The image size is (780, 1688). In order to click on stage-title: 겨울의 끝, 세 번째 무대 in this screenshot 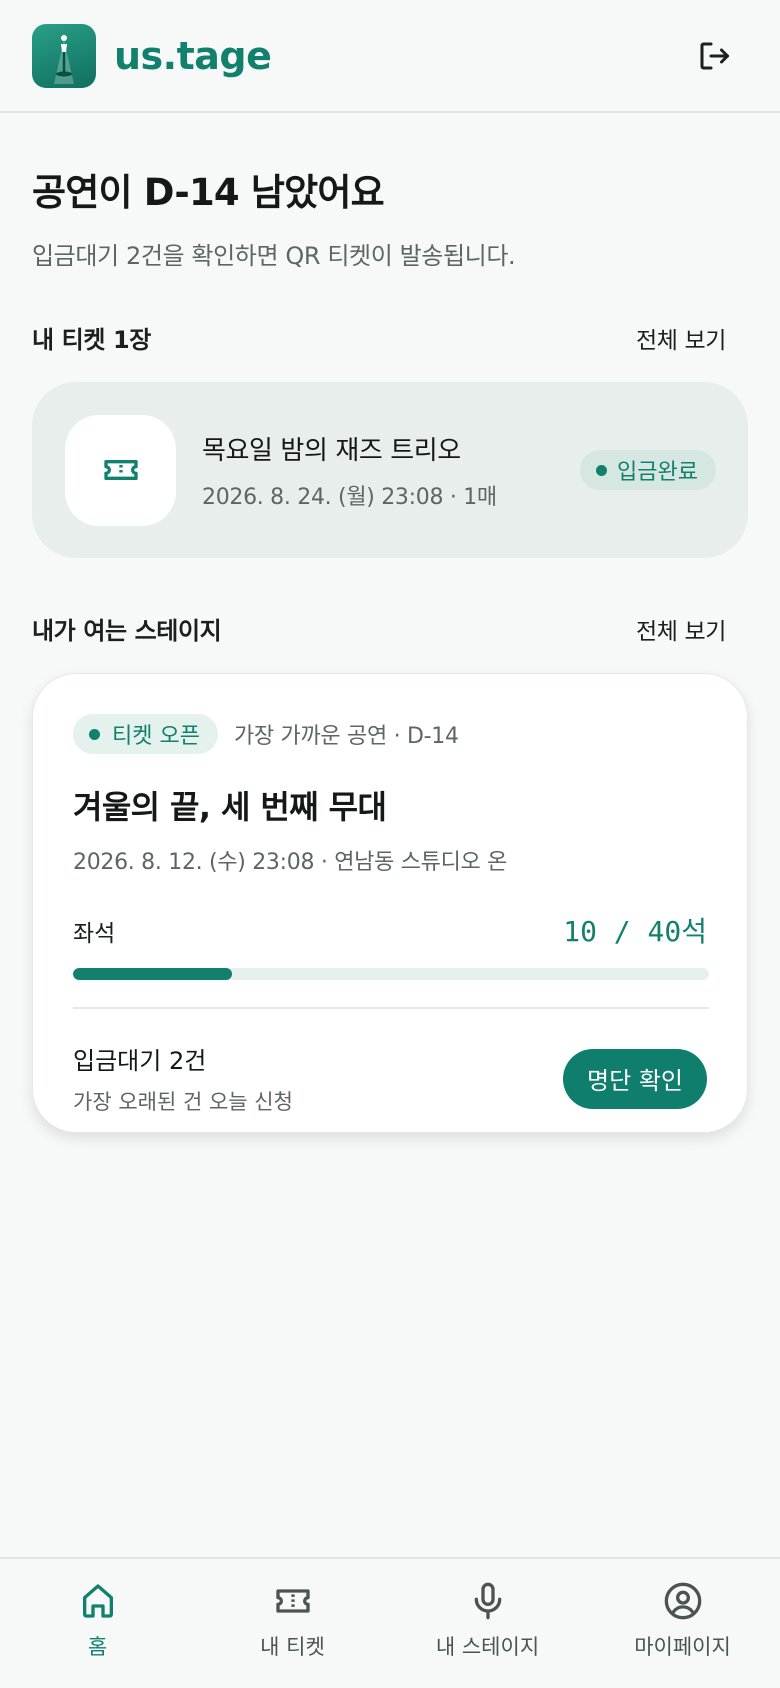, I will do `click(230, 807)`.